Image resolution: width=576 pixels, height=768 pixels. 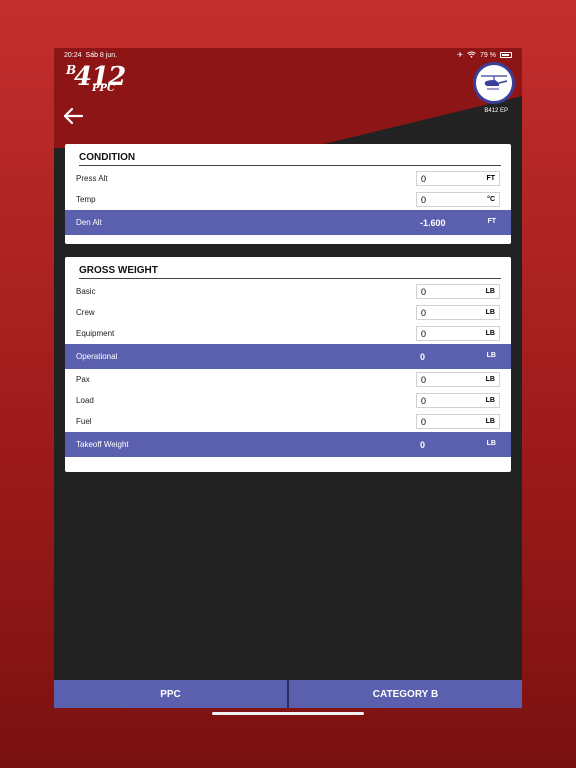 I want to click on aircraft-selector, so click(x=494, y=83).